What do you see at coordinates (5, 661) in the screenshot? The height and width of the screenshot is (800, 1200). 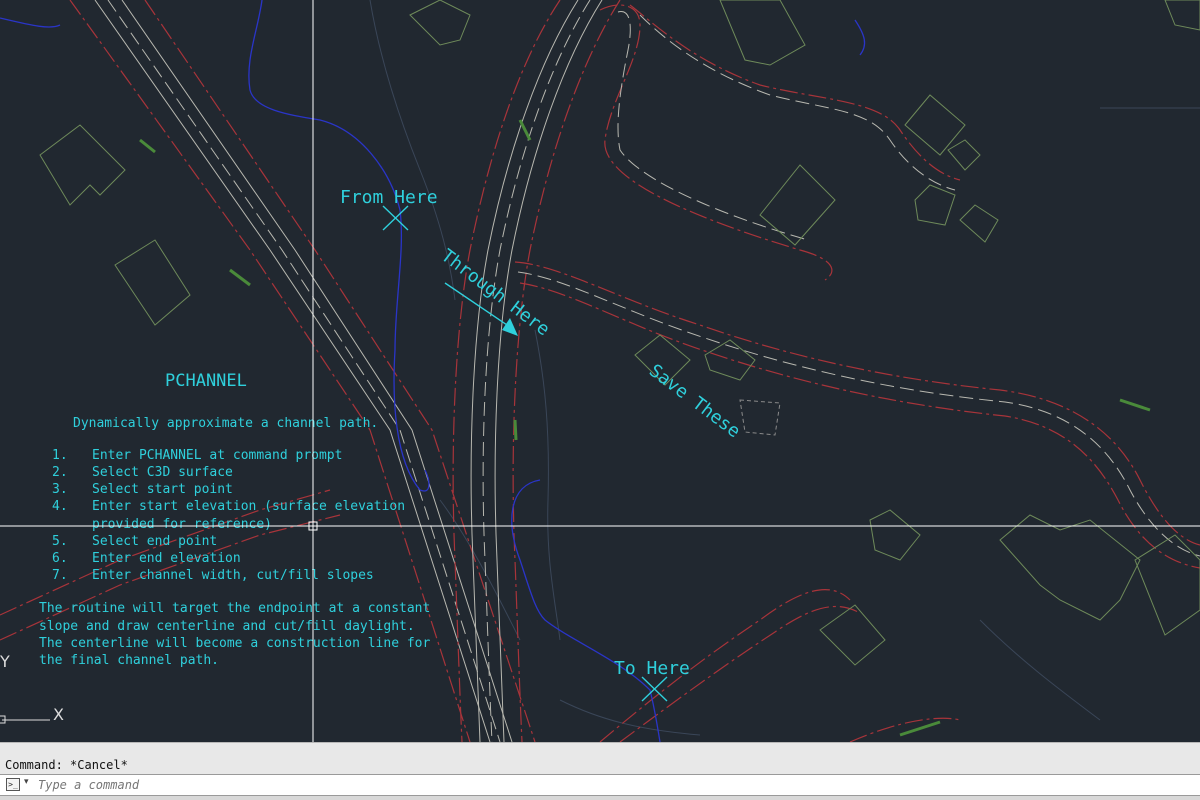 I see `ucs-y-label: Y` at bounding box center [5, 661].